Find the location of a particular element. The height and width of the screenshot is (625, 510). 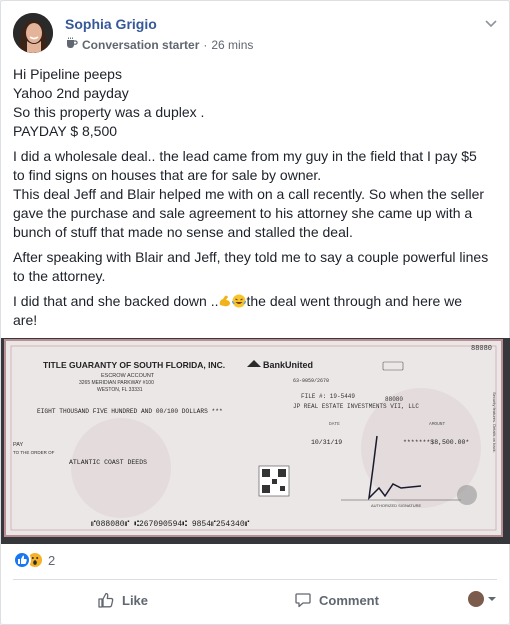

text-line: PAYDAY $ 8,500 is located at coordinates (65, 131).